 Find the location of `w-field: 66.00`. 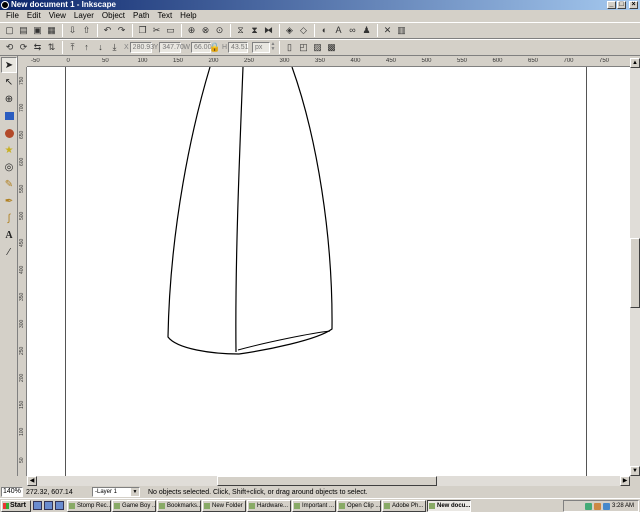

w-field: 66.00 is located at coordinates (200, 47).